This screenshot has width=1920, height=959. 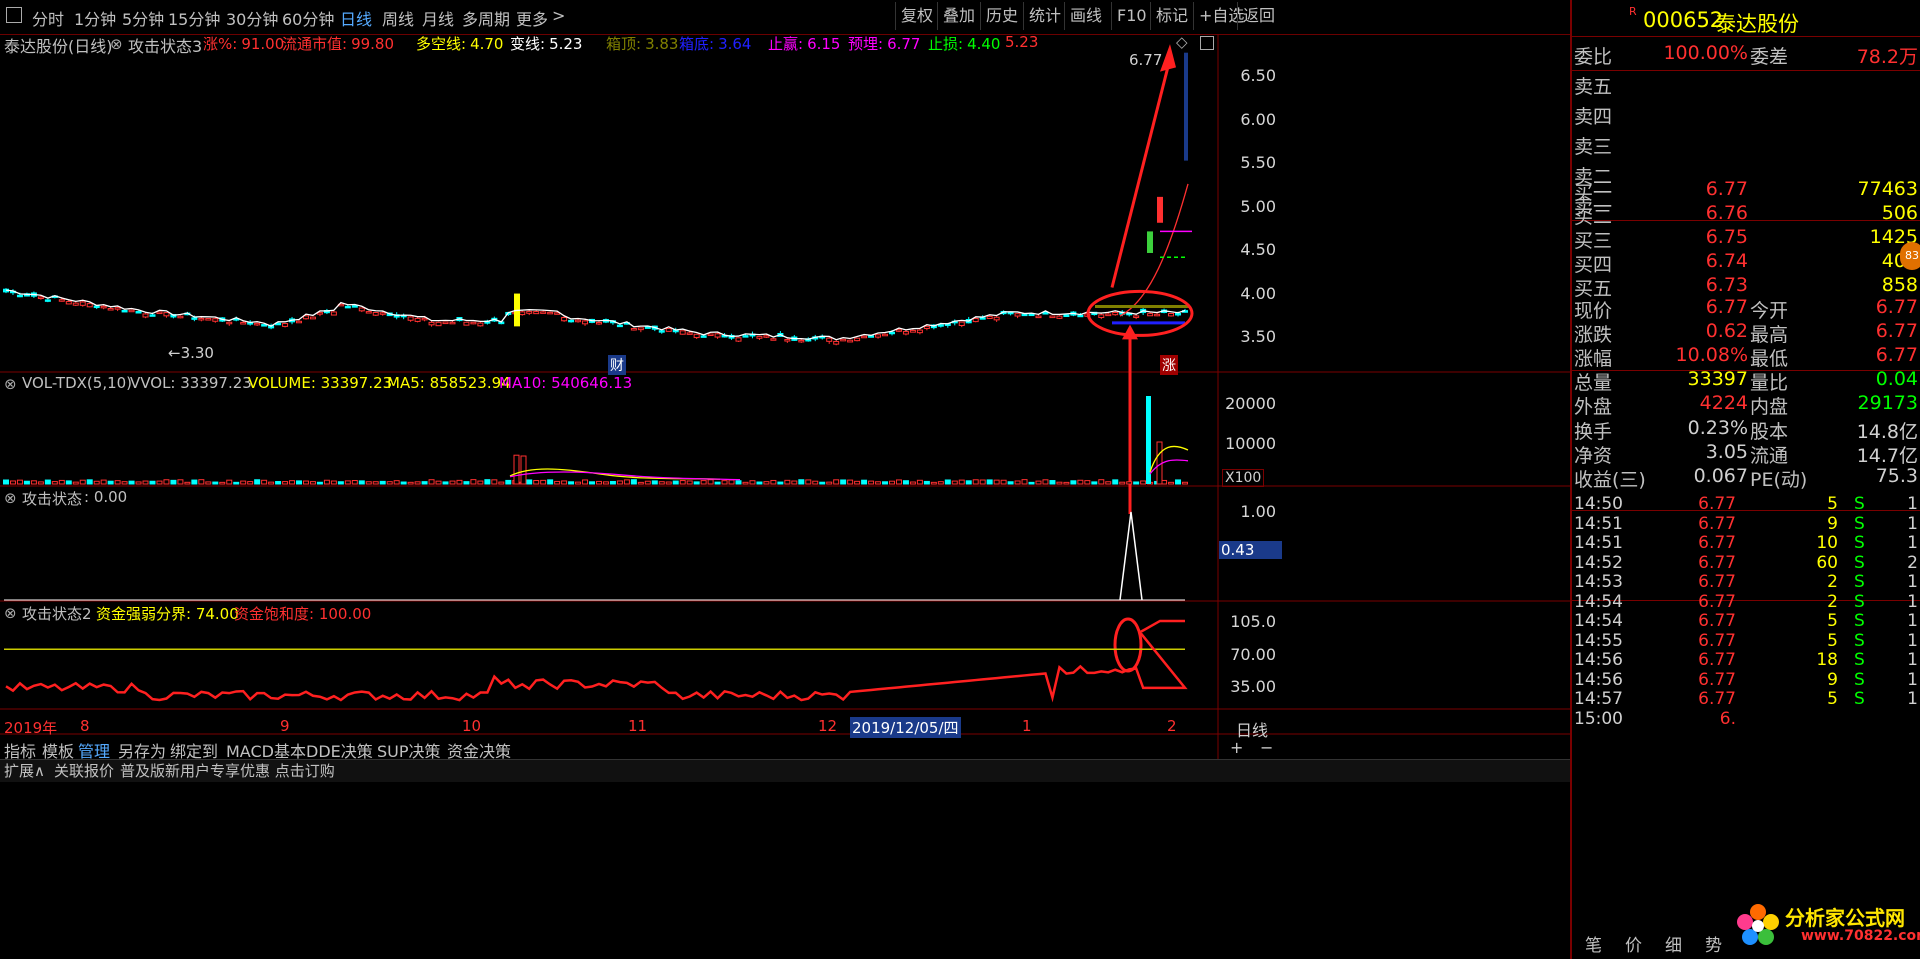 What do you see at coordinates (1171, 16) in the screenshot?
I see `toolbar-action-6: 标记` at bounding box center [1171, 16].